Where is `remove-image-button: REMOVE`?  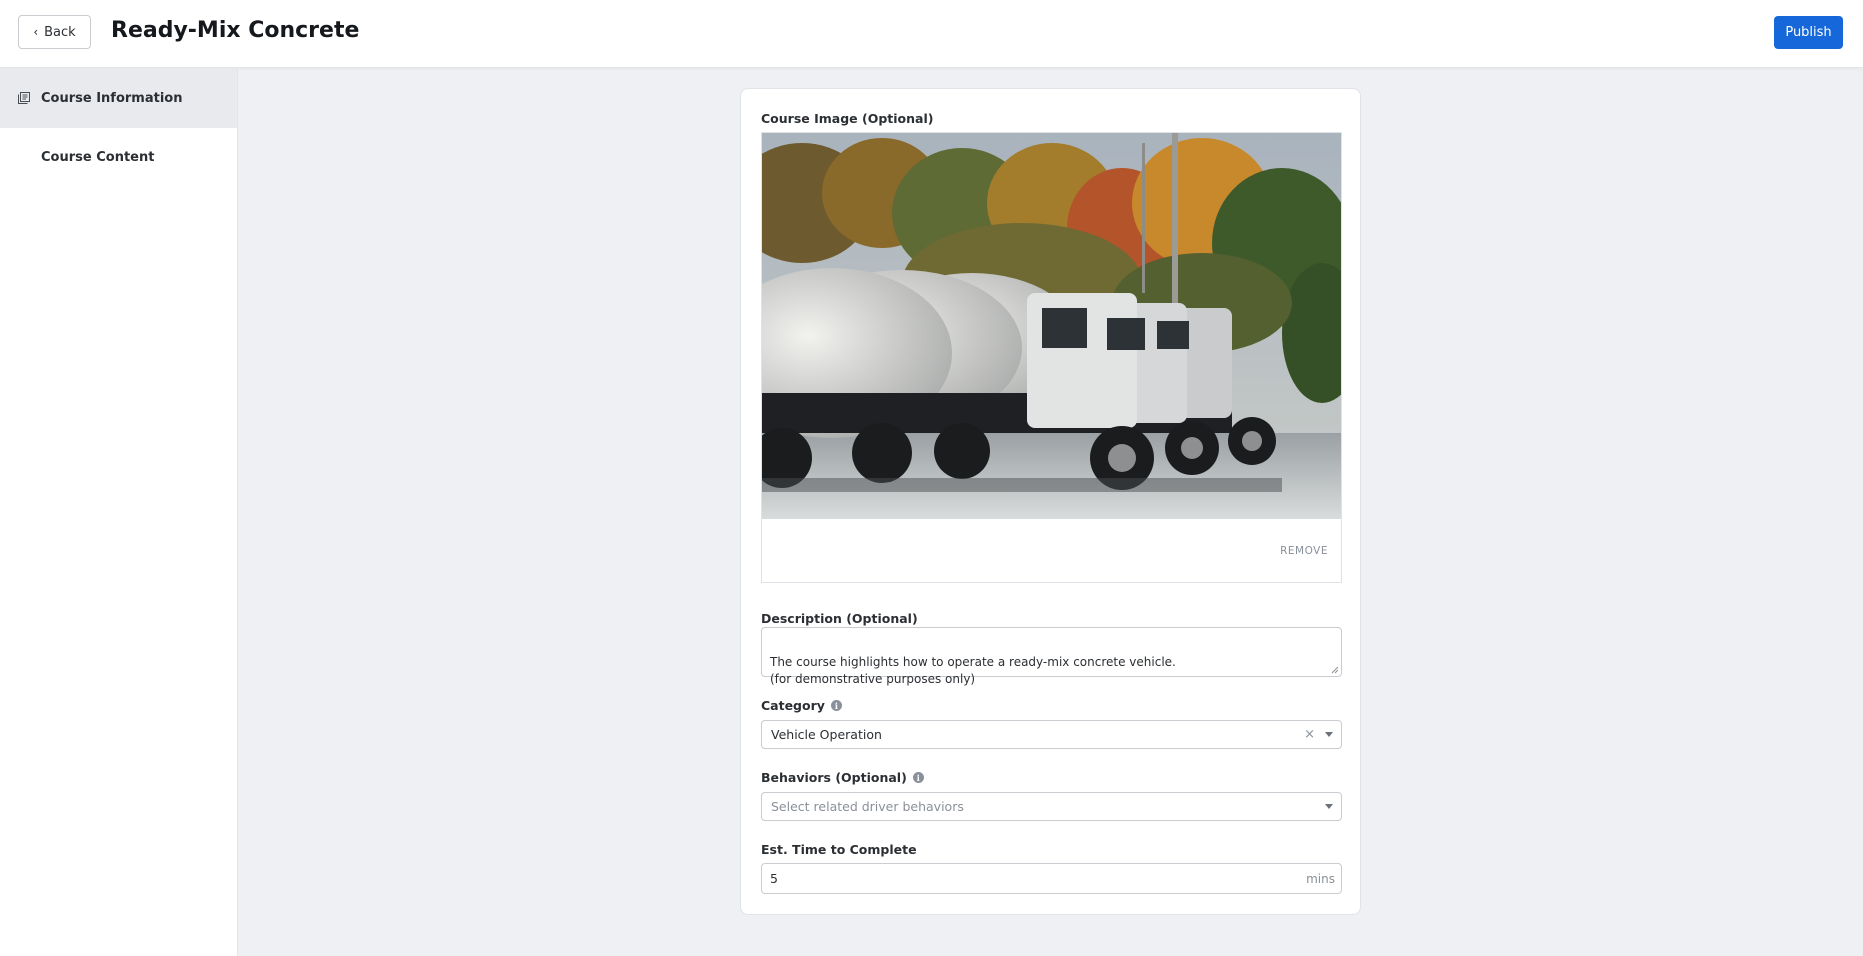
remove-image-button: REMOVE is located at coordinates (1304, 551).